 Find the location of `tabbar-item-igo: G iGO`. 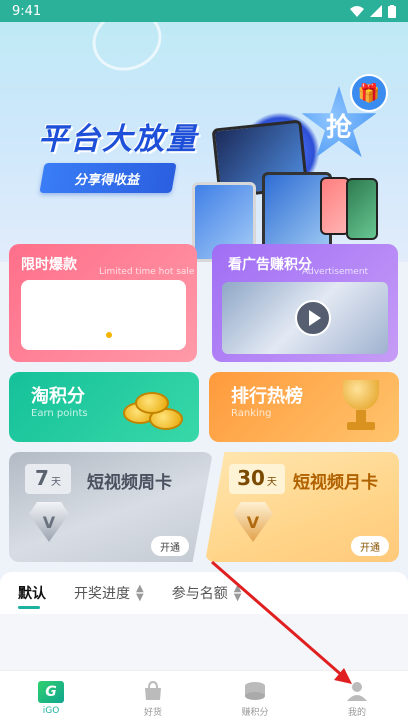

tabbar-item-igo: G iGO is located at coordinates (51, 698).